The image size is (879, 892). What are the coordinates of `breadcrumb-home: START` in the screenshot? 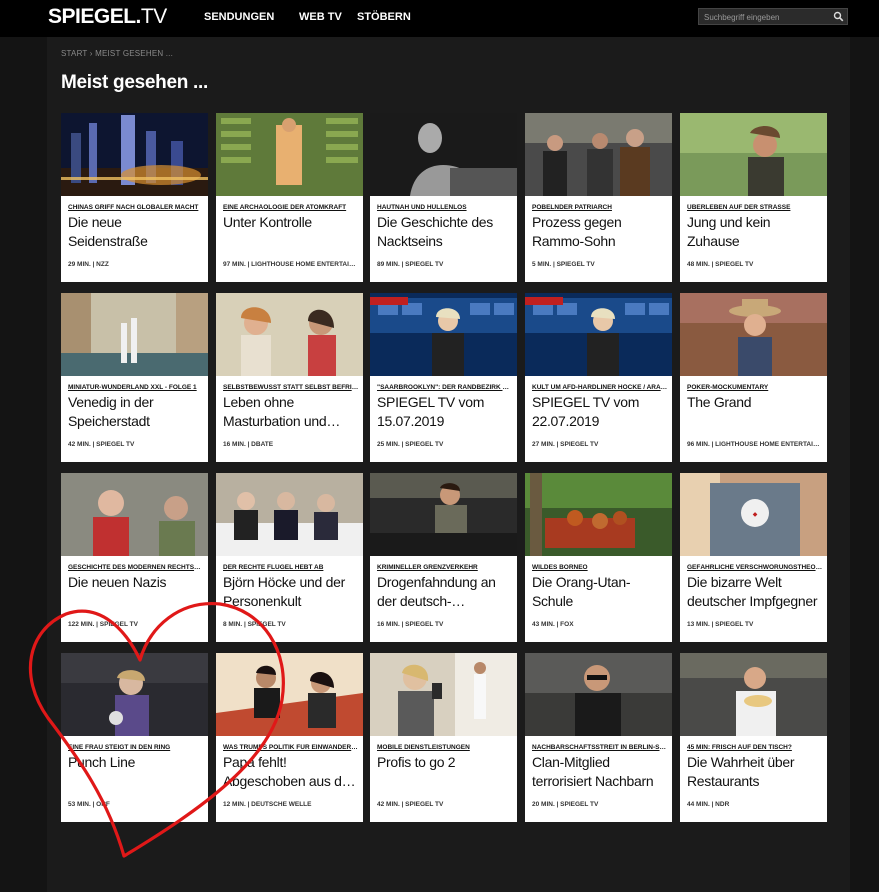 It's located at (74, 53).